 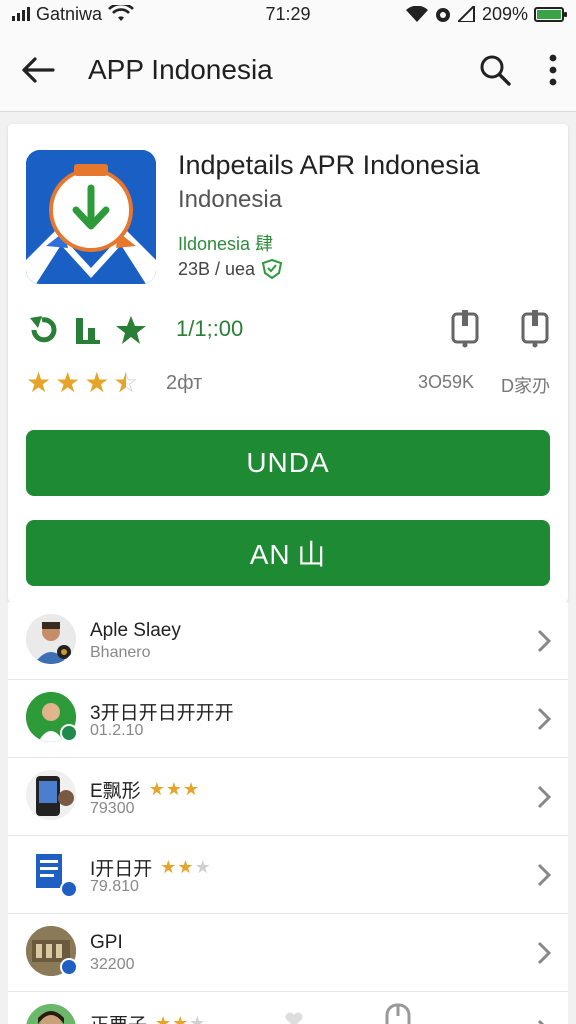 I want to click on list-item: E飘形 ★★★ 79300, so click(x=288, y=797).